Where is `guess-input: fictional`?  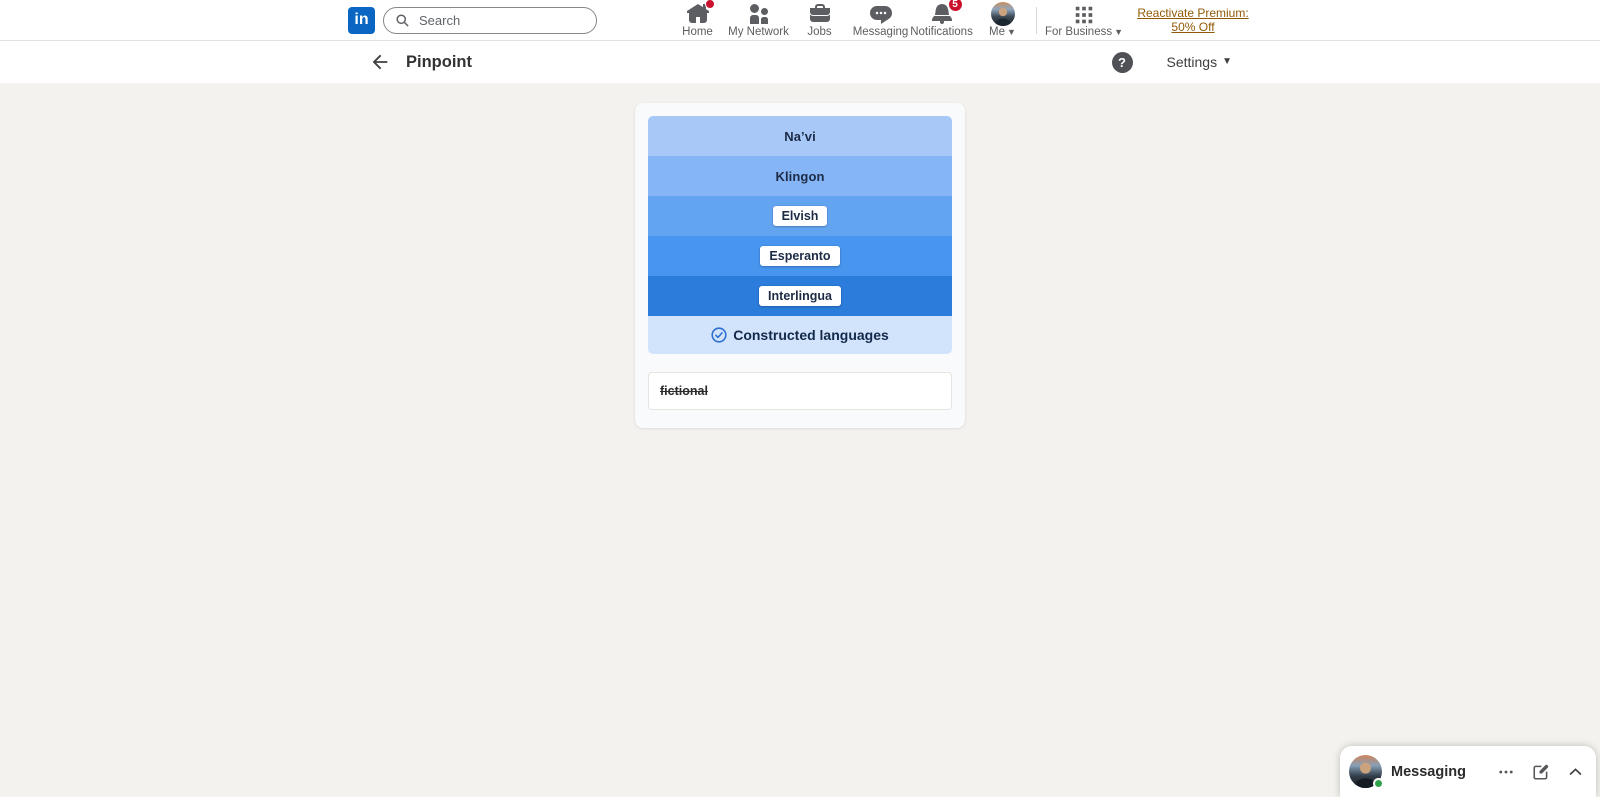 guess-input: fictional is located at coordinates (800, 391).